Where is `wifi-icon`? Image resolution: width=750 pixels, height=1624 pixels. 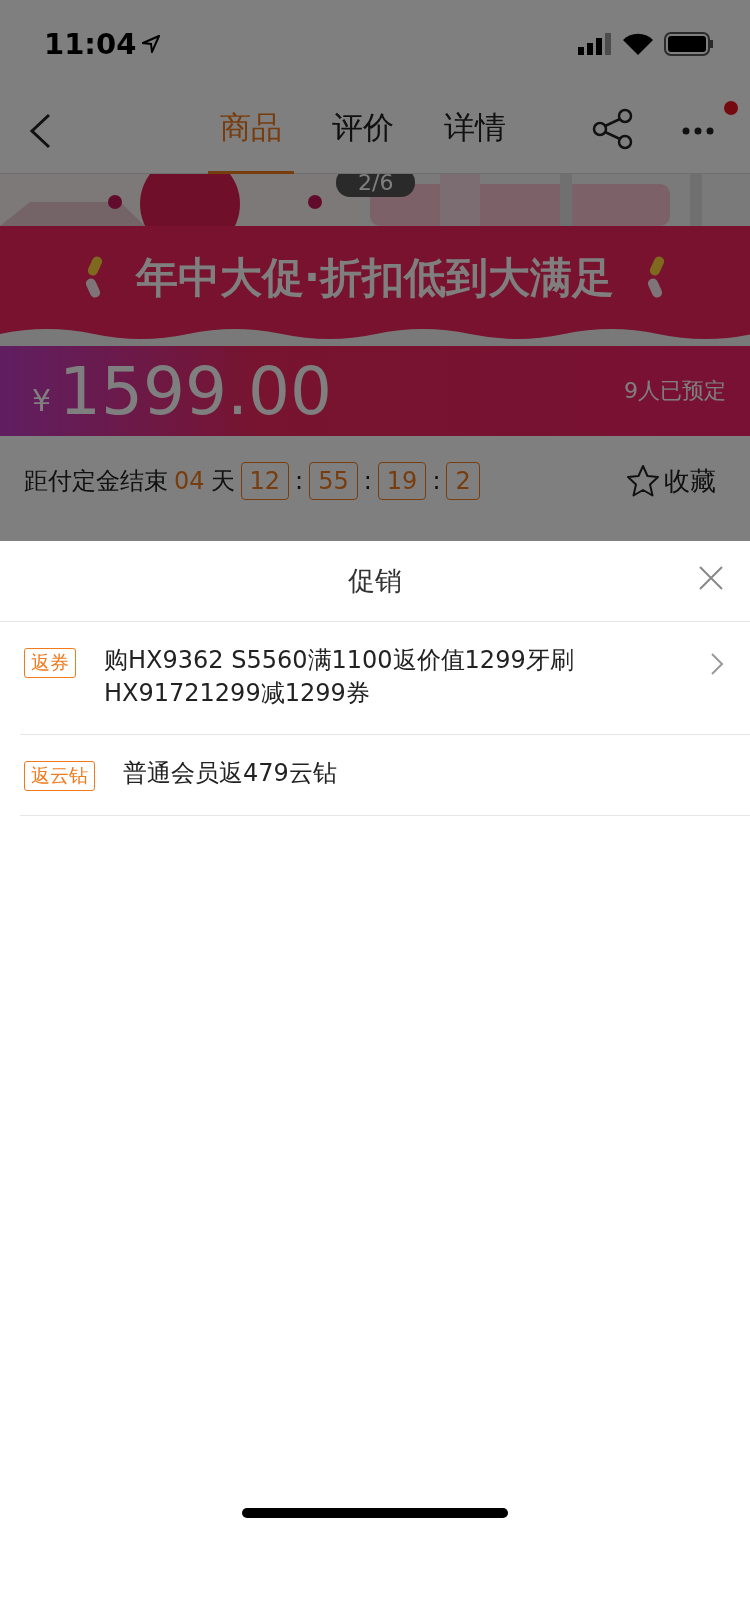 wifi-icon is located at coordinates (638, 44).